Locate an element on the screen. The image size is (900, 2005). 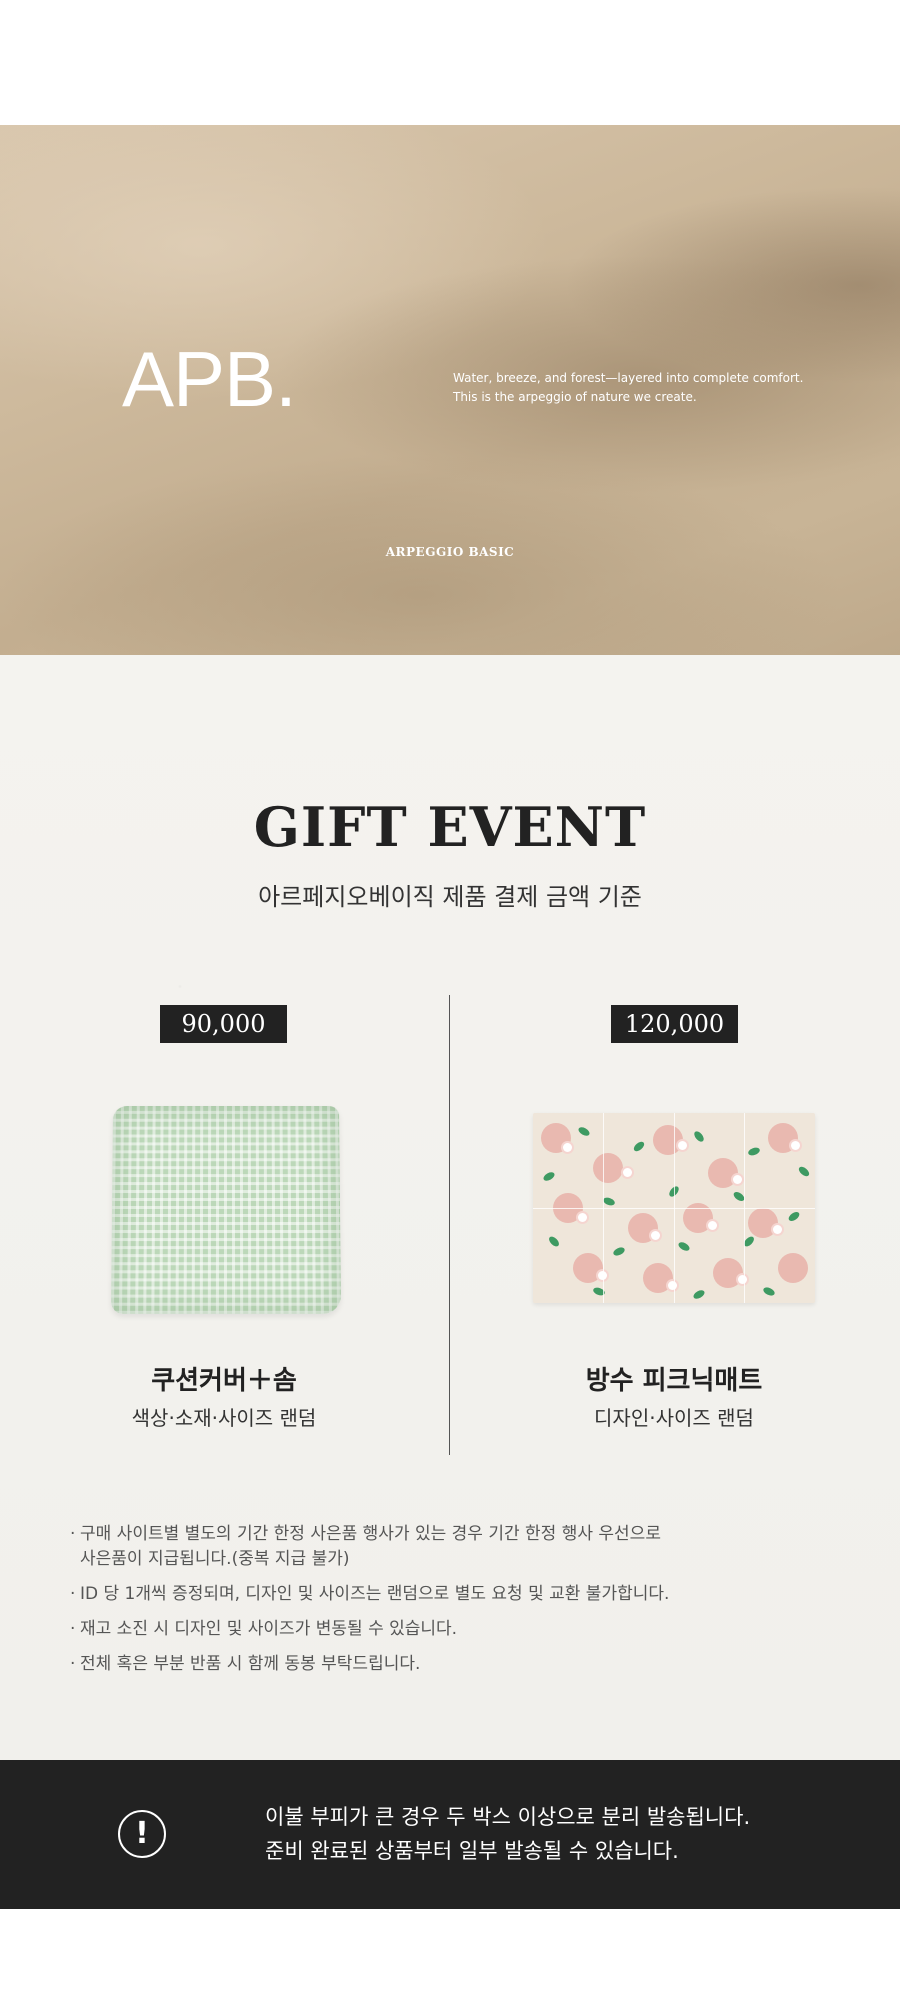
gift-note-item: 전체 혹은 부분 반품 시 함께 동봉 부탁드립니다. is located at coordinates (440, 1664).